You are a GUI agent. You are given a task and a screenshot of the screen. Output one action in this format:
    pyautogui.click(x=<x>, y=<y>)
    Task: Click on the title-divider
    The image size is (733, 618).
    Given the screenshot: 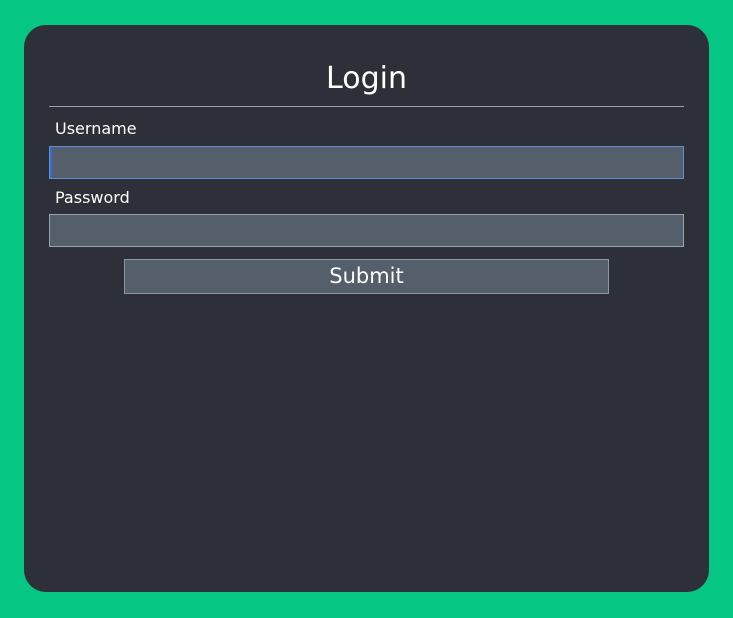 What is the action you would take?
    pyautogui.click(x=366, y=106)
    